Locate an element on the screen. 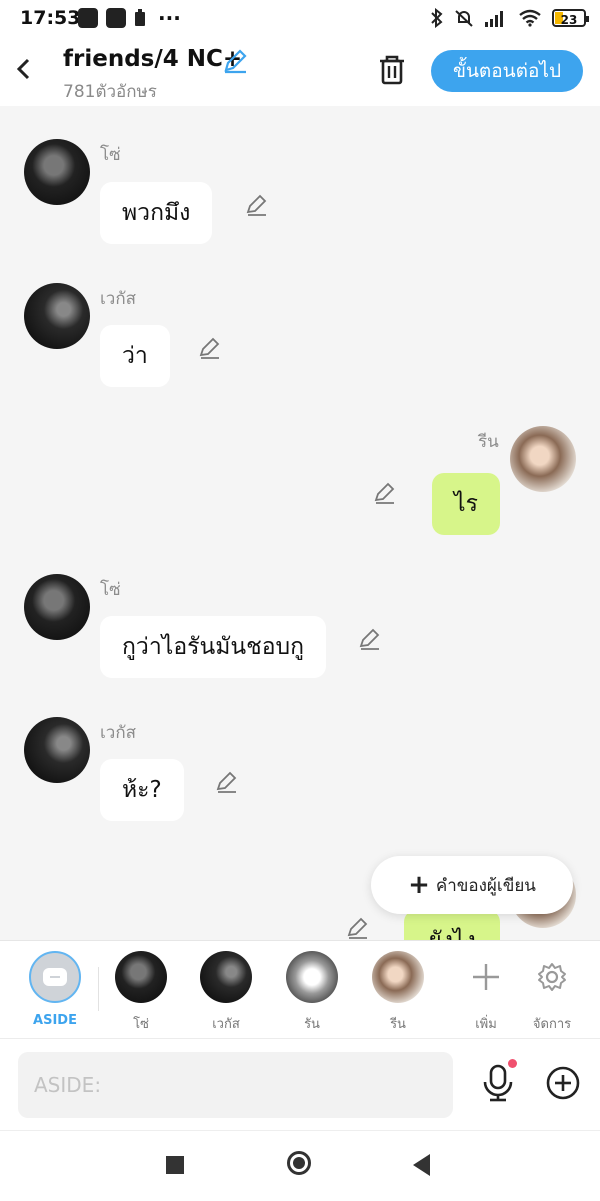 The image size is (600, 1201). app-notification-icon is located at coordinates (88, 18).